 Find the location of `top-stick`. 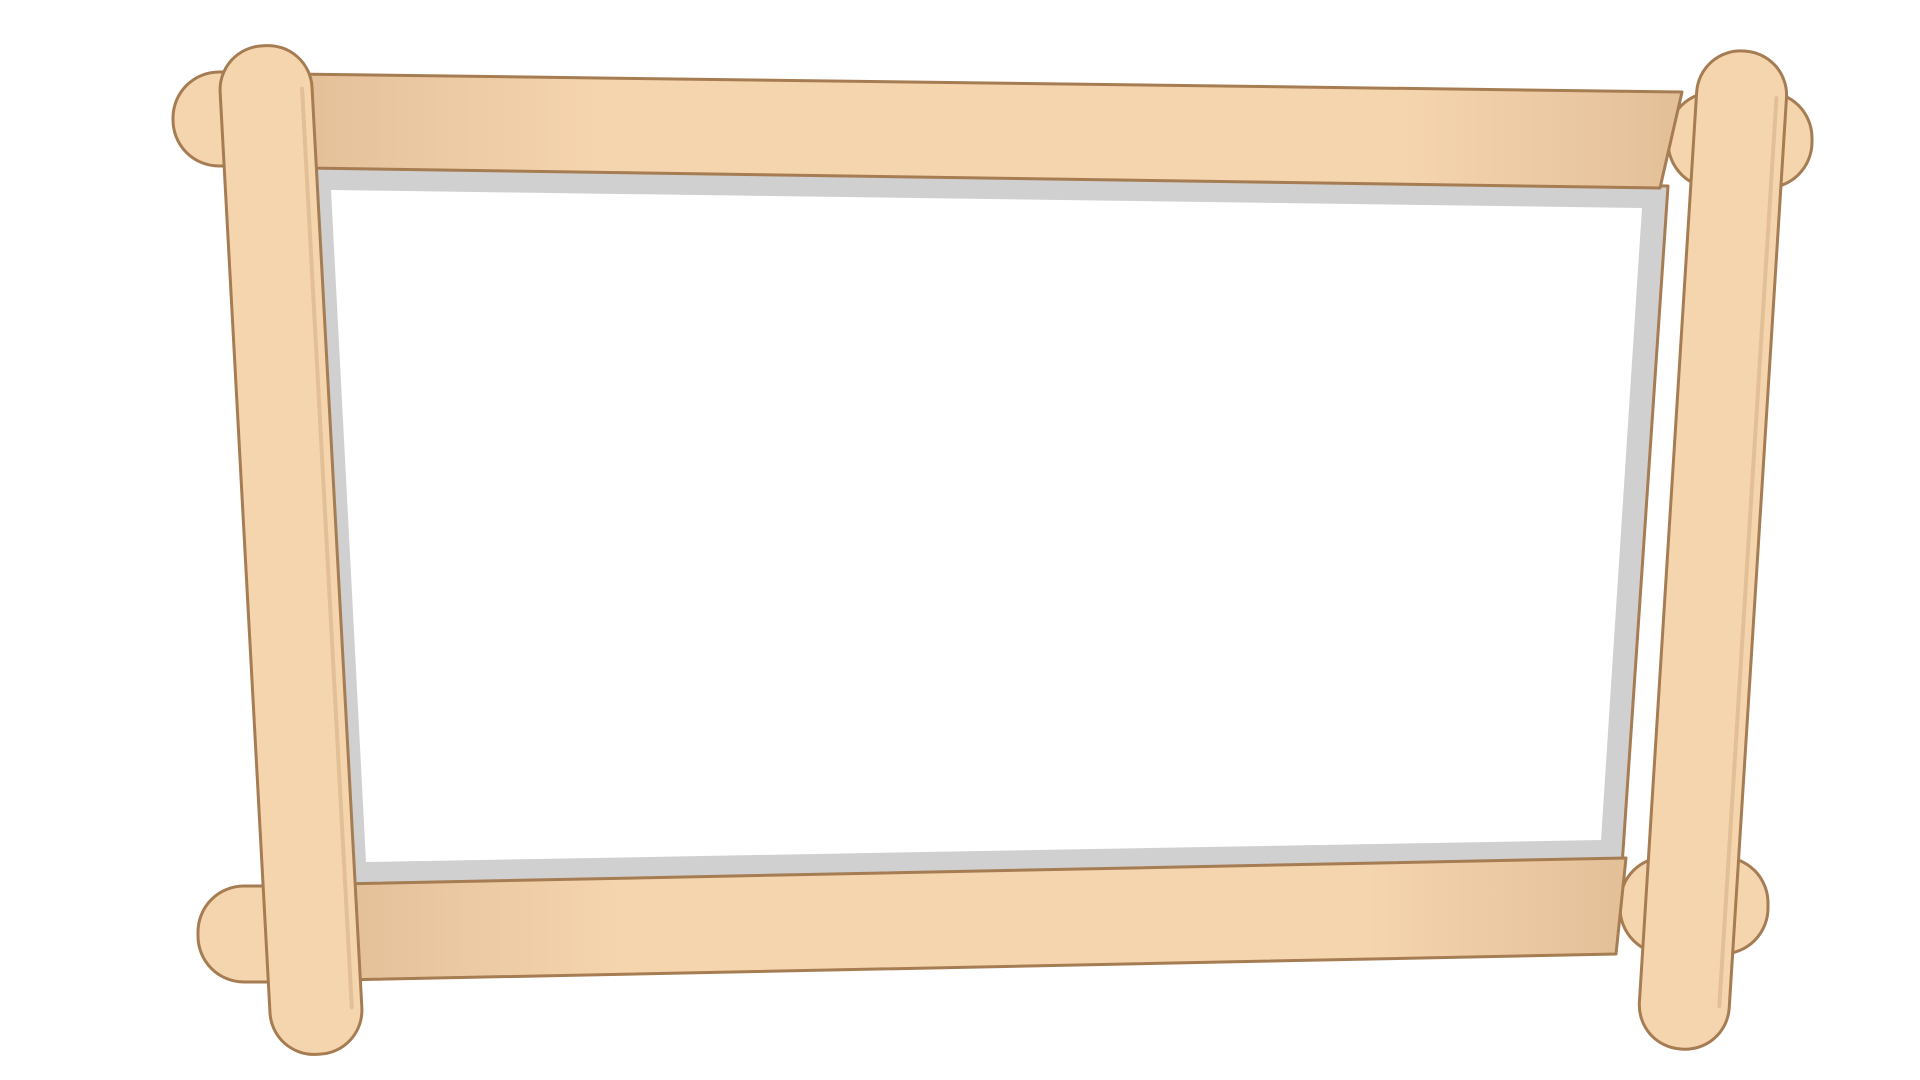

top-stick is located at coordinates (987, 131).